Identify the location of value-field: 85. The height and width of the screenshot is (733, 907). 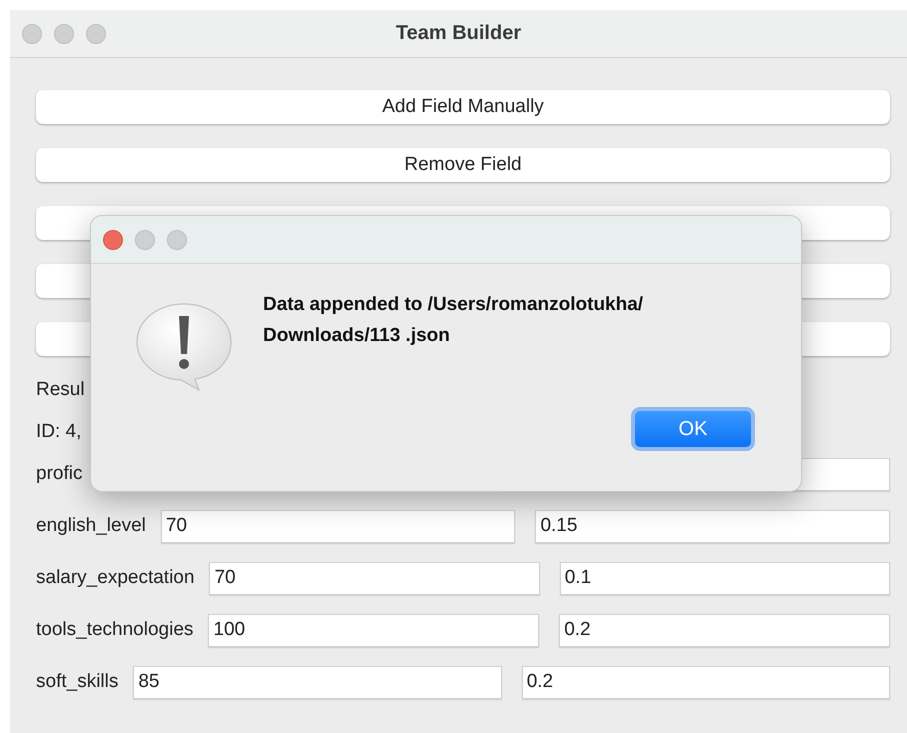
(317, 682).